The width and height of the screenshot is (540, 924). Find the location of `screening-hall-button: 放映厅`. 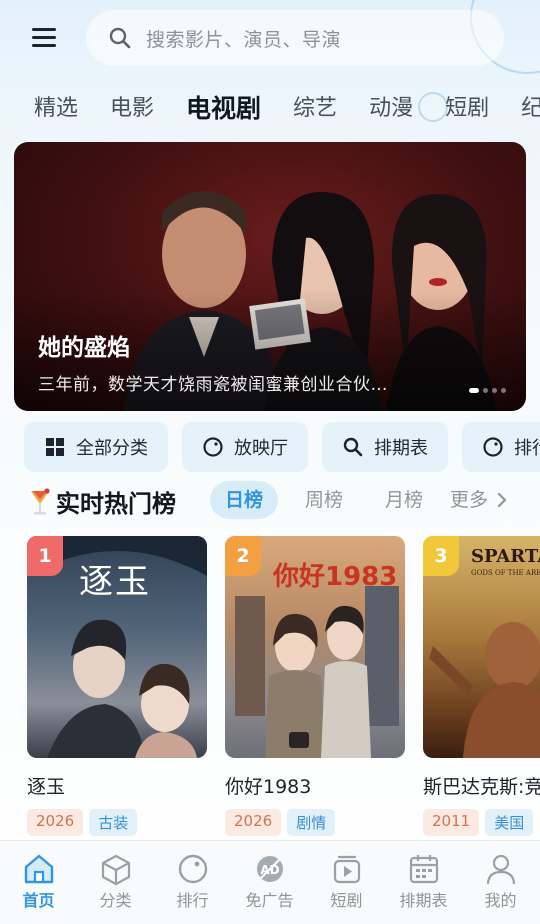

screening-hall-button: 放映厅 is located at coordinates (245, 447).